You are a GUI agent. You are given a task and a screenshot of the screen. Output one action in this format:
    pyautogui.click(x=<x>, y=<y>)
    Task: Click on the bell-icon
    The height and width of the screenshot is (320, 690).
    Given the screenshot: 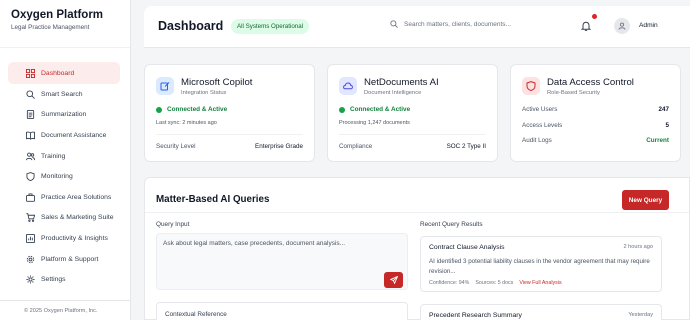 What is the action you would take?
    pyautogui.click(x=586, y=26)
    